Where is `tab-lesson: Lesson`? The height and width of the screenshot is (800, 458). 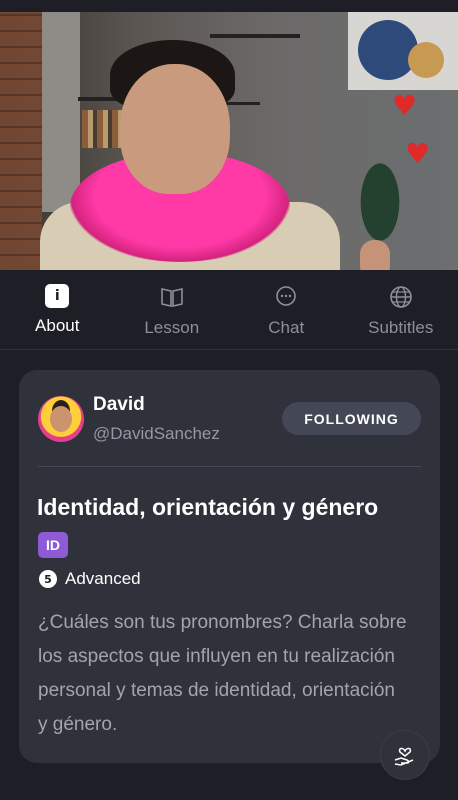
tab-lesson: Lesson is located at coordinates (172, 309).